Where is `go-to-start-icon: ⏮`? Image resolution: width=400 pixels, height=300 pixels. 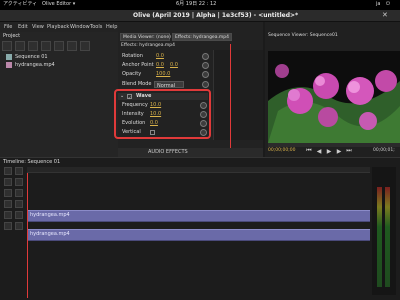
go-to-start-icon: ⏮ is located at coordinates (309, 151).